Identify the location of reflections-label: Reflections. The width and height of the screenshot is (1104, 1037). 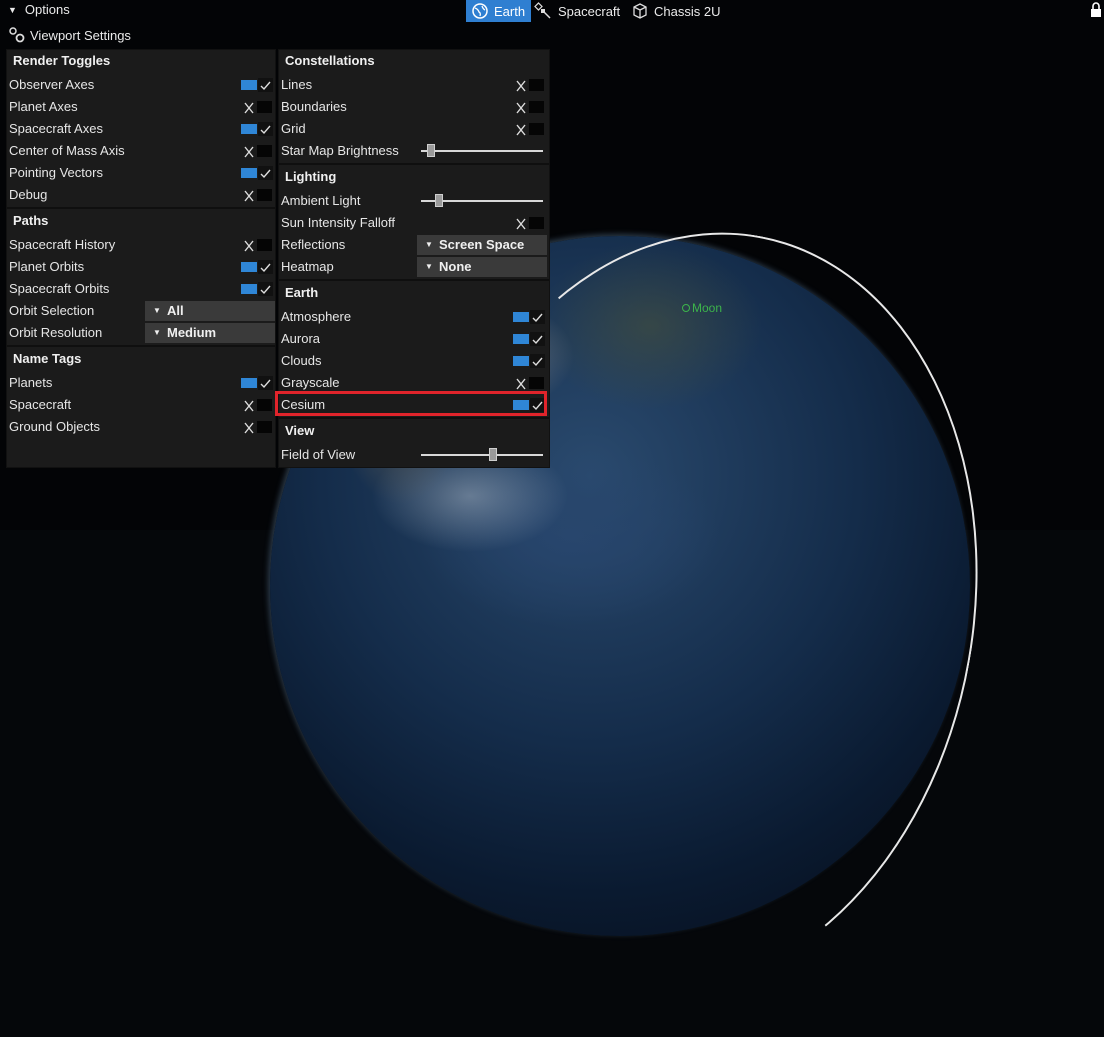
(313, 244).